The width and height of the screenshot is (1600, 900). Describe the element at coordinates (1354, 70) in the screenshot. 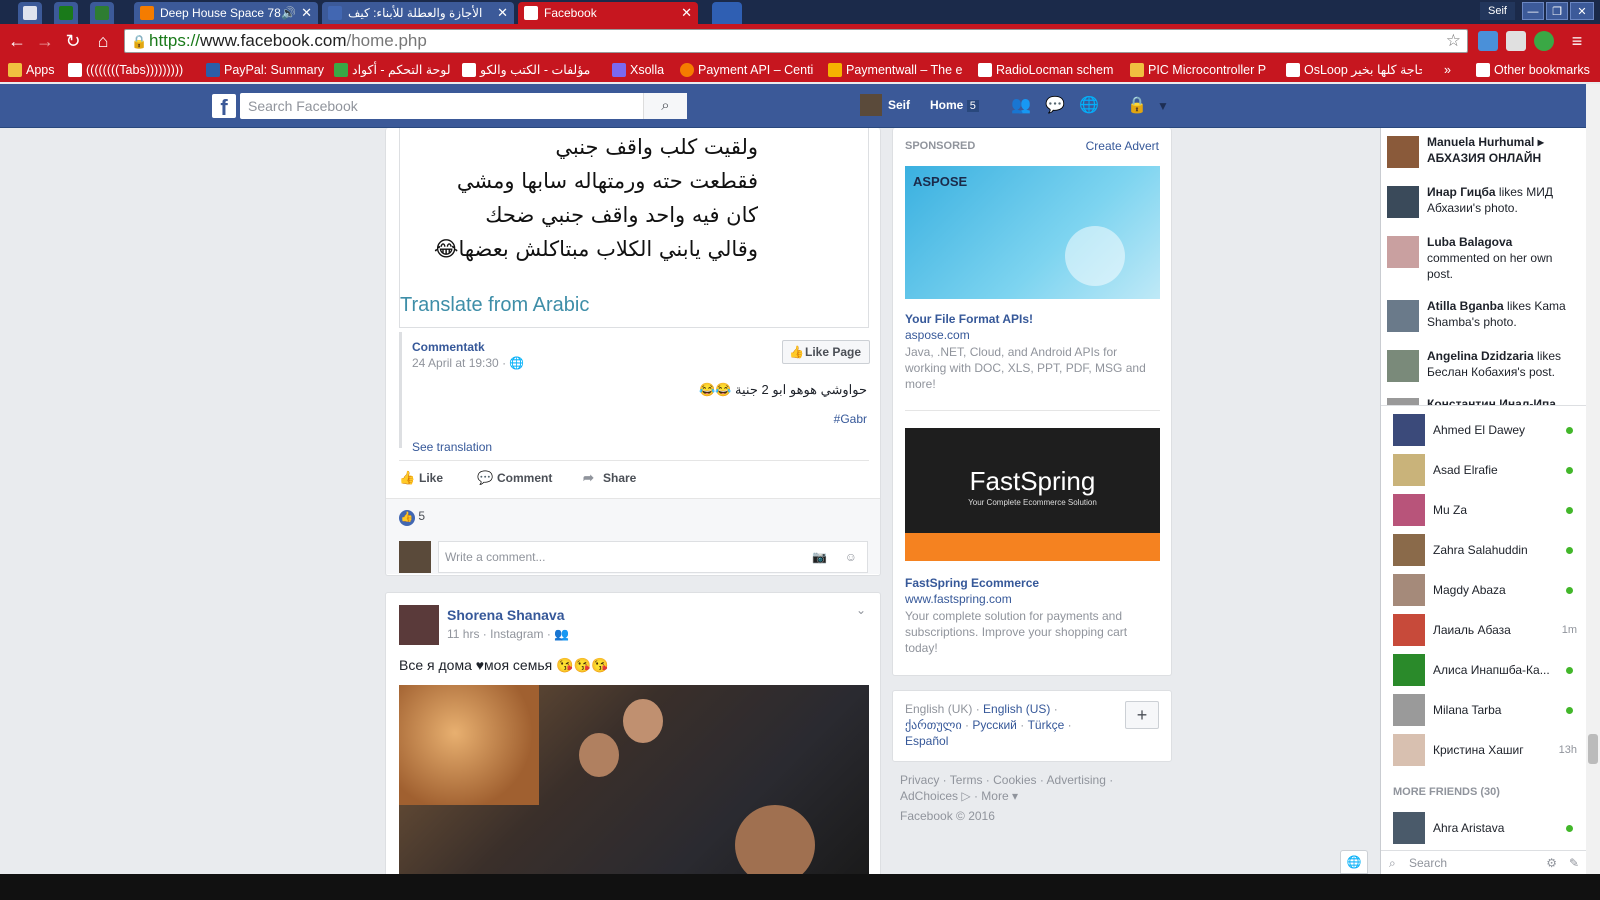

I see `bookmark-osloop: OsLoop حاجة كلها بخير` at that location.